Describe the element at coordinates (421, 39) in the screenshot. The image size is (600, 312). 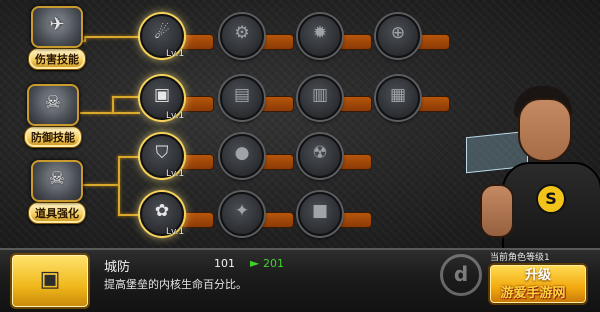
I see `skill-node-satellite: ⊕` at that location.